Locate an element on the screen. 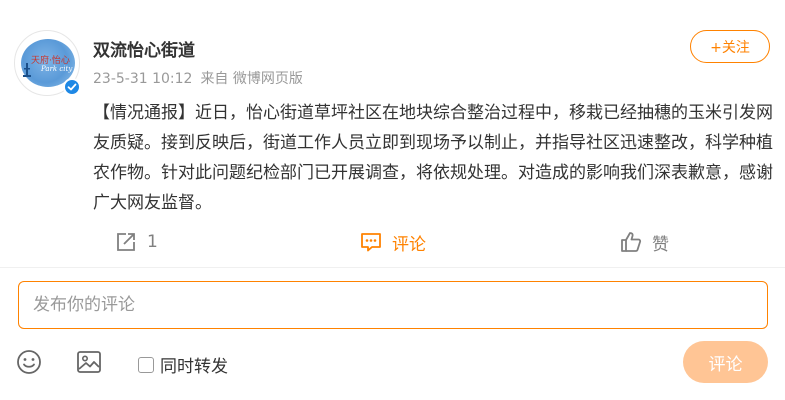  repost-checkbox: 同时转发 is located at coordinates (183, 364).